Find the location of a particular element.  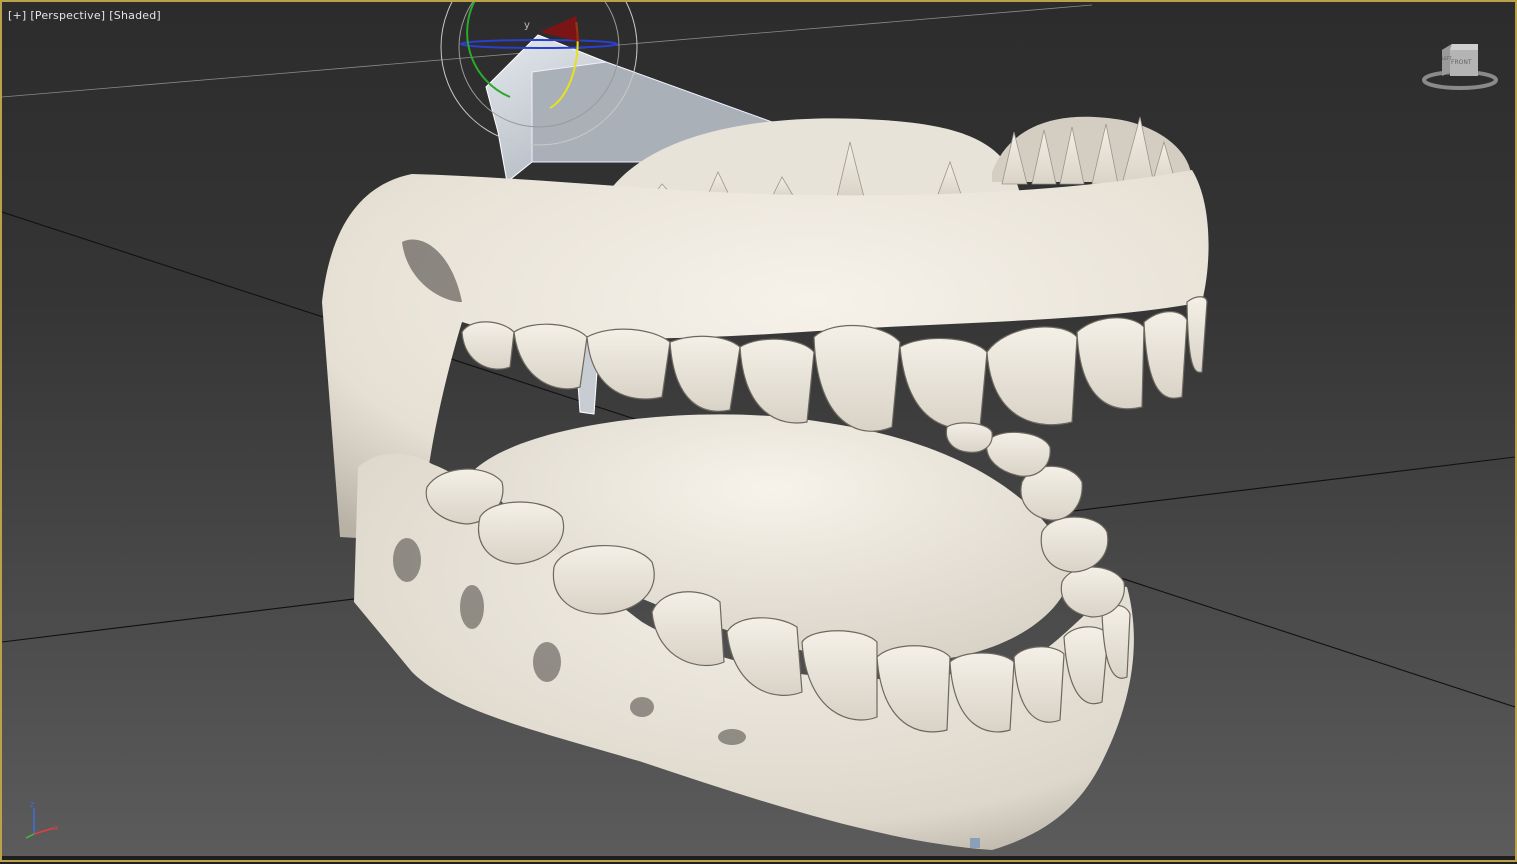

axis-x-label: x is located at coordinates (56, 827).